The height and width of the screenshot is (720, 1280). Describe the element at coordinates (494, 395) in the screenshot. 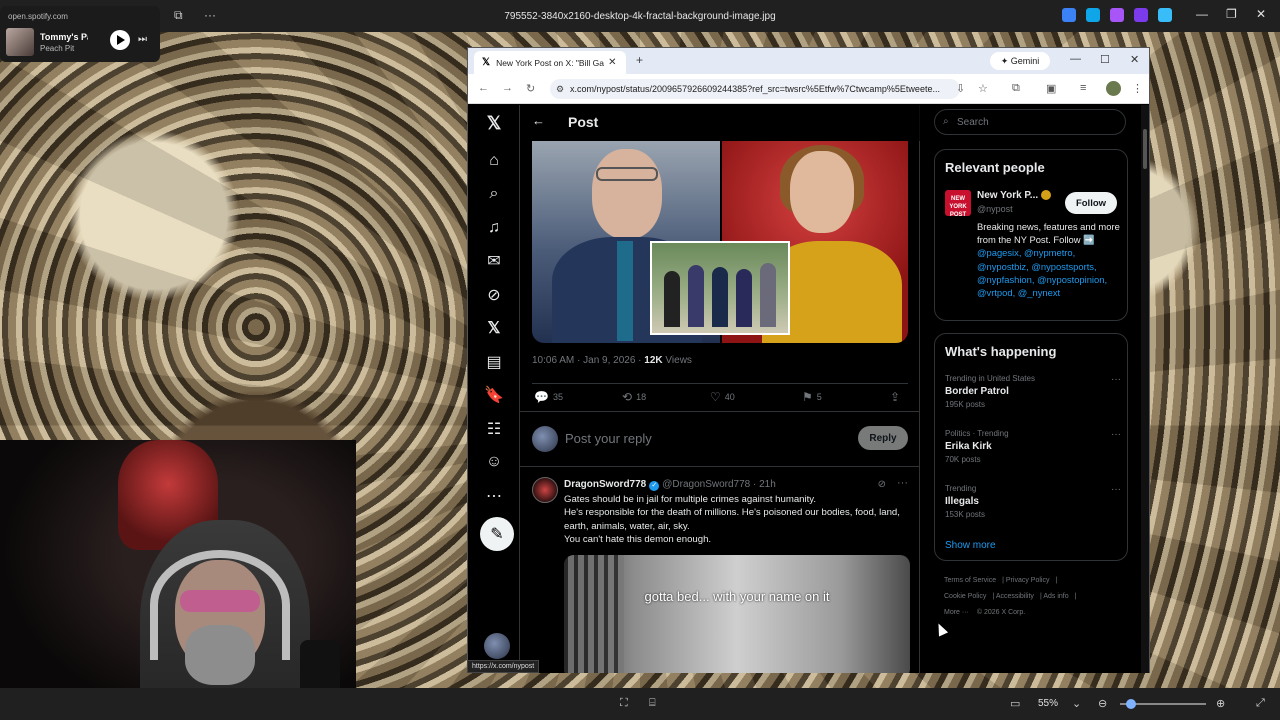

I see `bookmarks-icon: 🔖` at that location.